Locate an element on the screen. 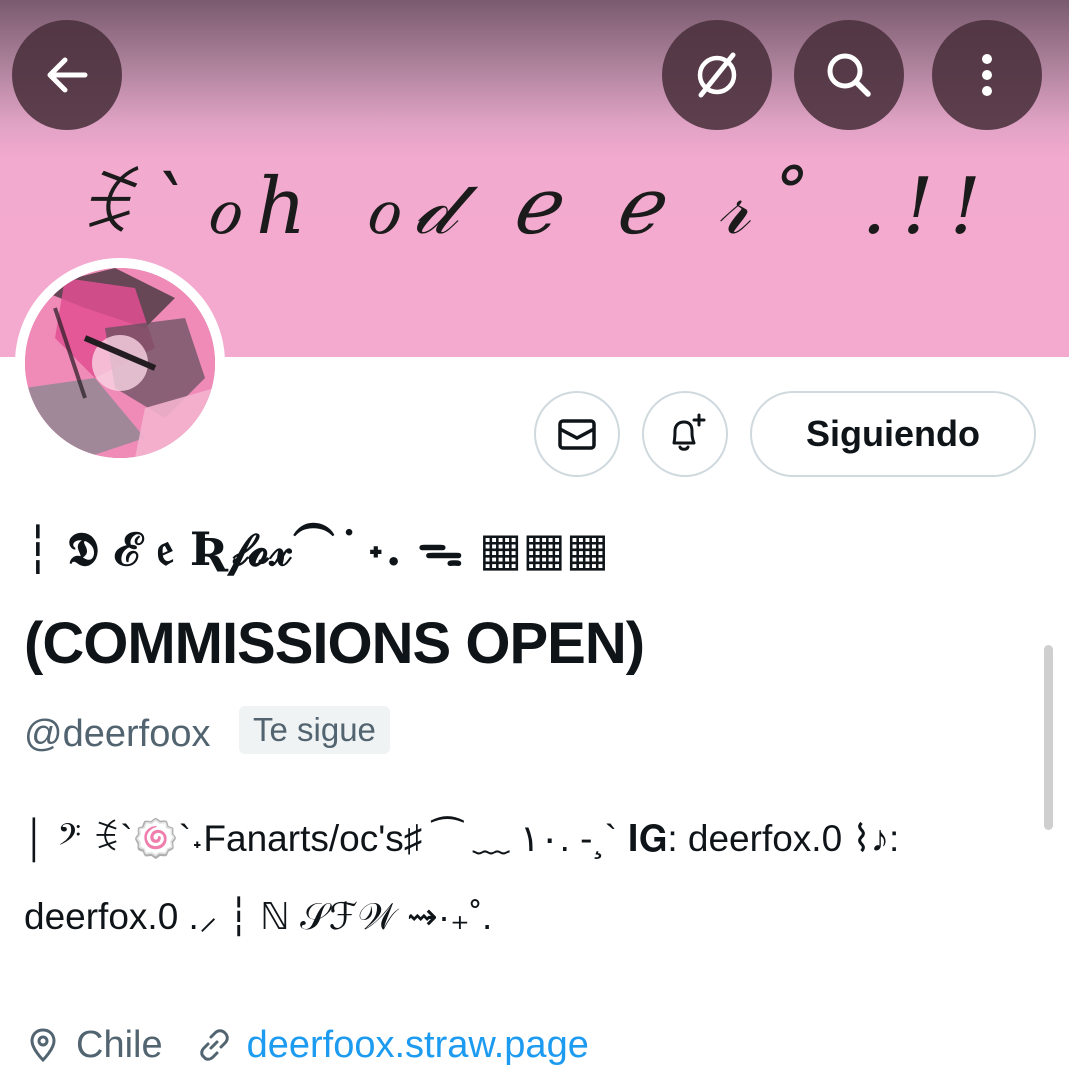 The width and height of the screenshot is (1069, 1068). search-button is located at coordinates (849, 75).